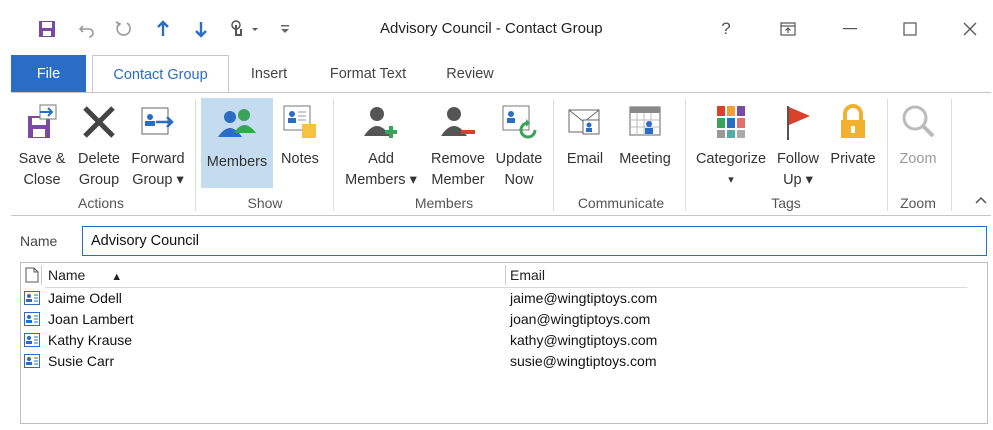 The image size is (993, 430). Describe the element at coordinates (163, 29) in the screenshot. I see `up-arrow-icon` at that location.